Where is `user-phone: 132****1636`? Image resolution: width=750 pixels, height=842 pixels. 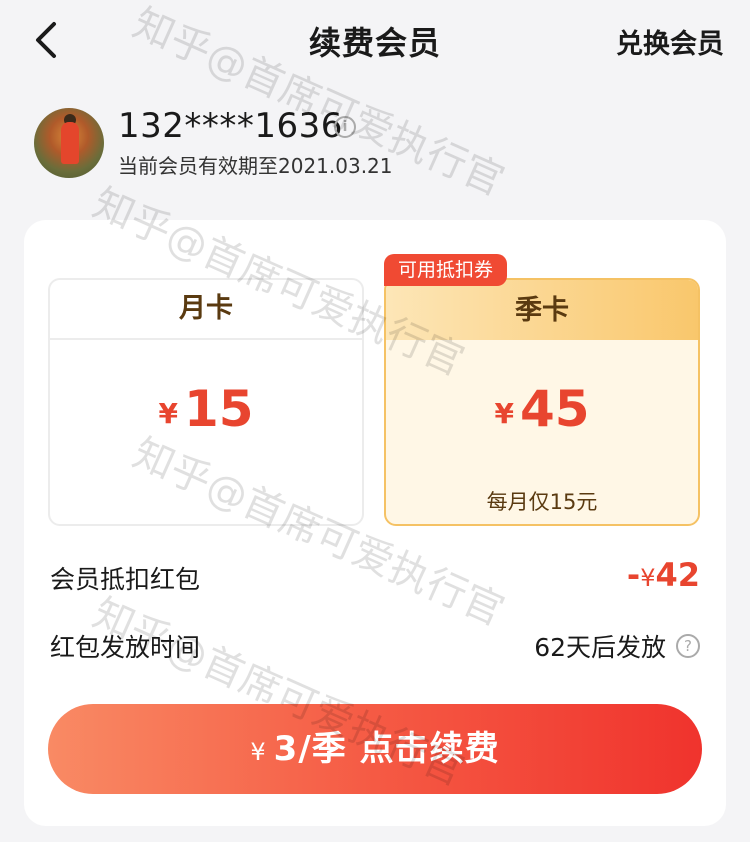
user-phone: 132****1636 is located at coordinates (230, 126).